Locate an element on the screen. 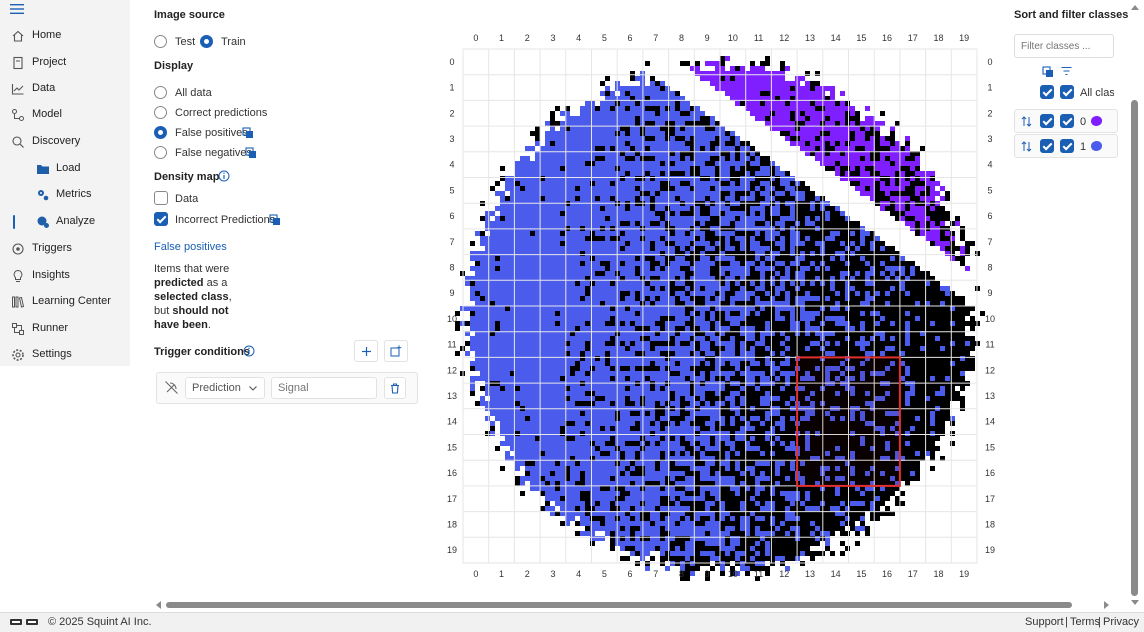 The width and height of the screenshot is (1144, 632). trash-icon is located at coordinates (395, 388).